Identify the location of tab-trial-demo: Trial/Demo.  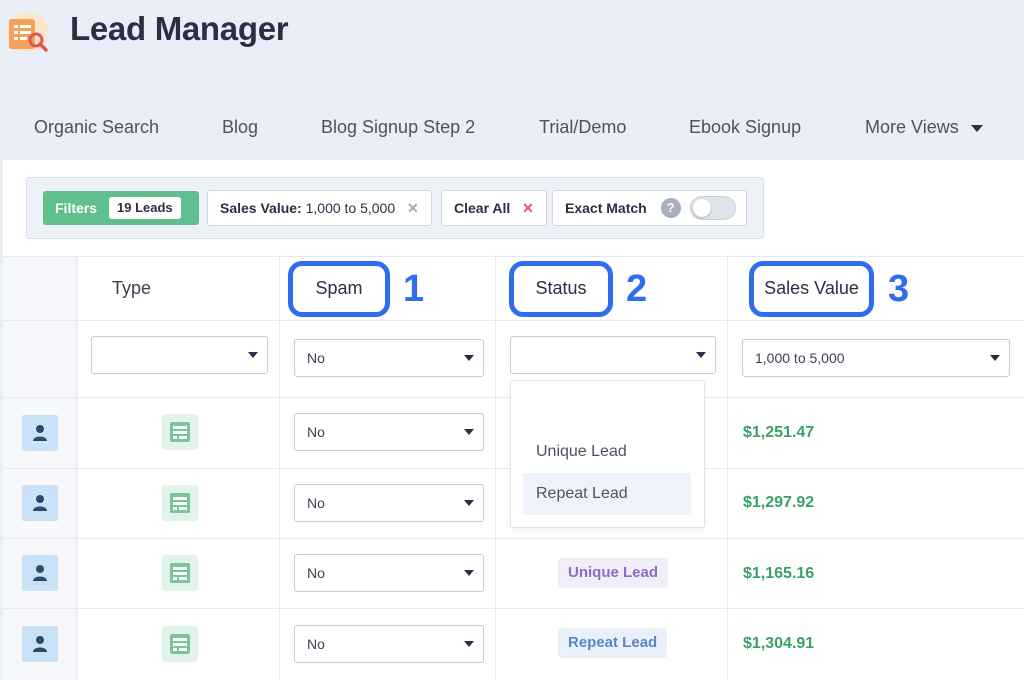
(582, 127).